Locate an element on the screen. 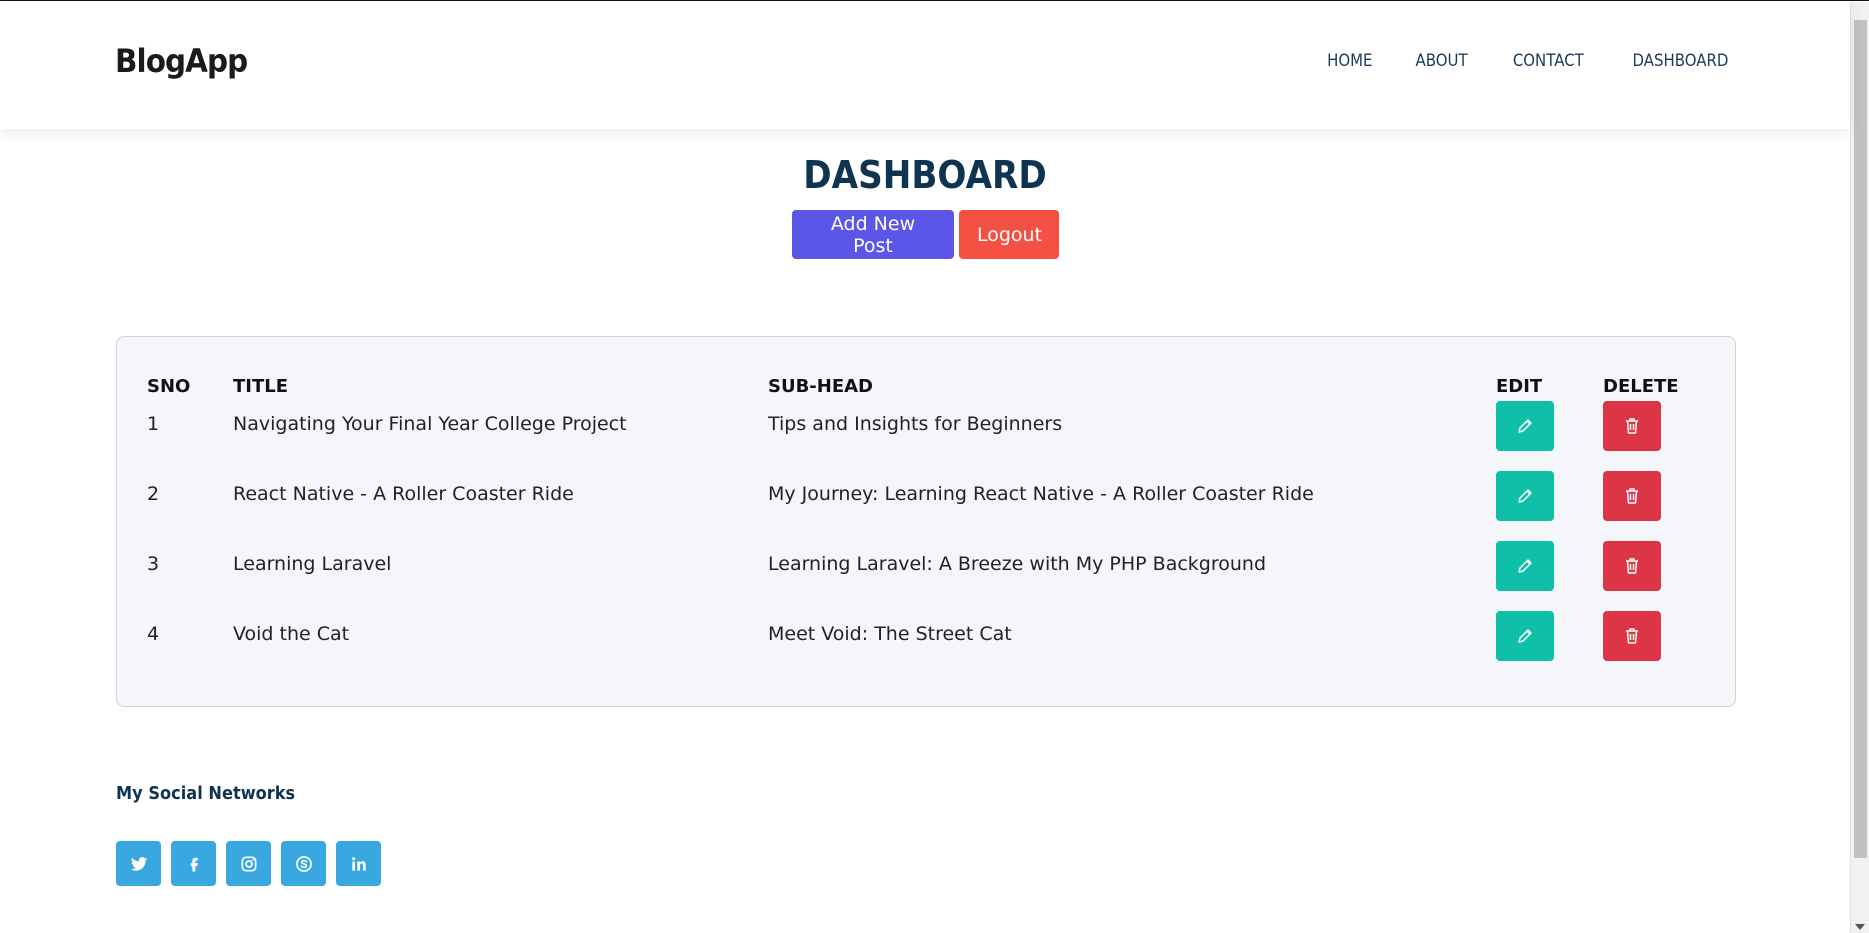 The width and height of the screenshot is (1869, 933). skype-icon is located at coordinates (303, 863).